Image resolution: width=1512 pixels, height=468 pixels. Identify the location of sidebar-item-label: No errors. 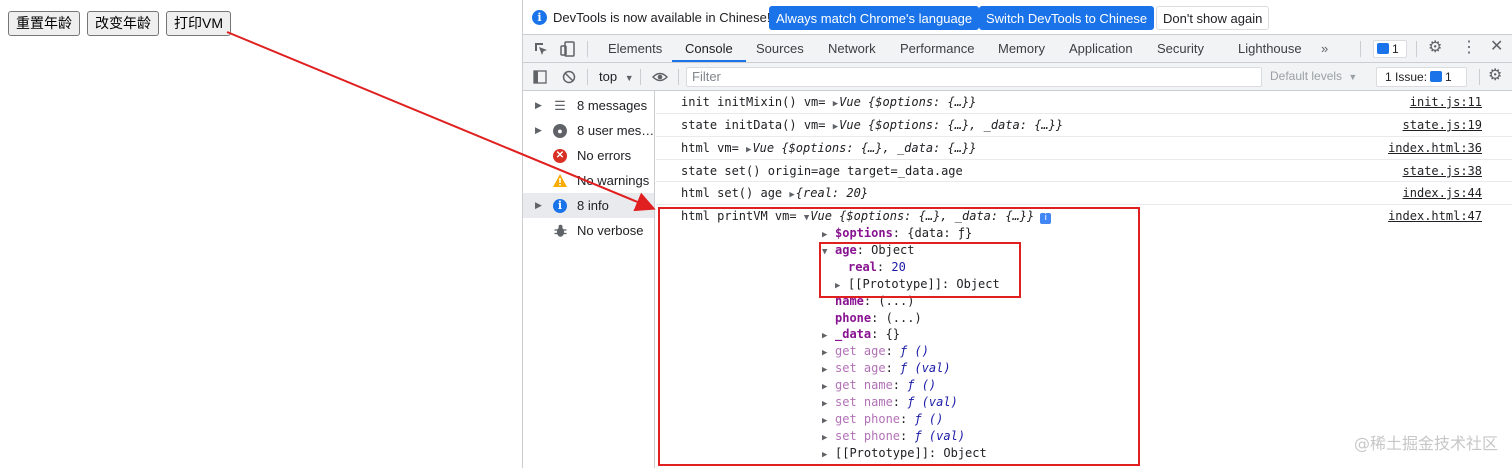
(604, 155).